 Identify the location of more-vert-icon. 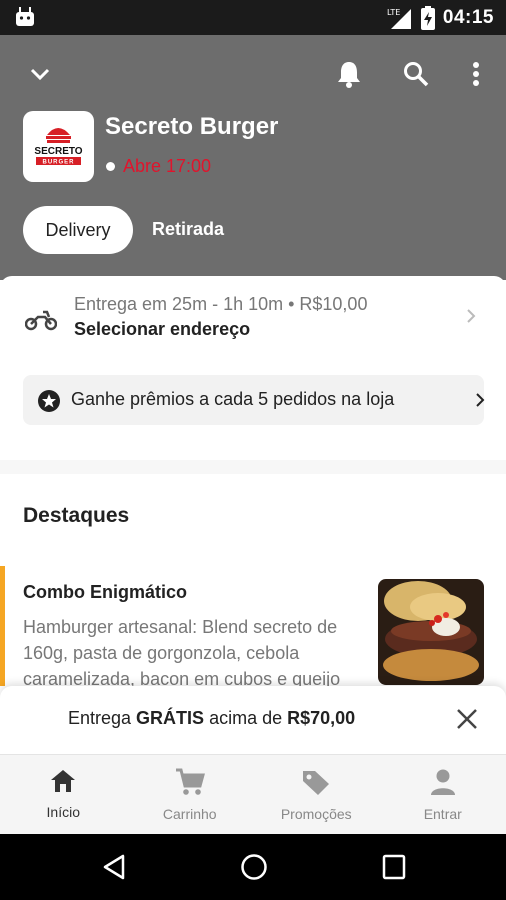
(476, 74).